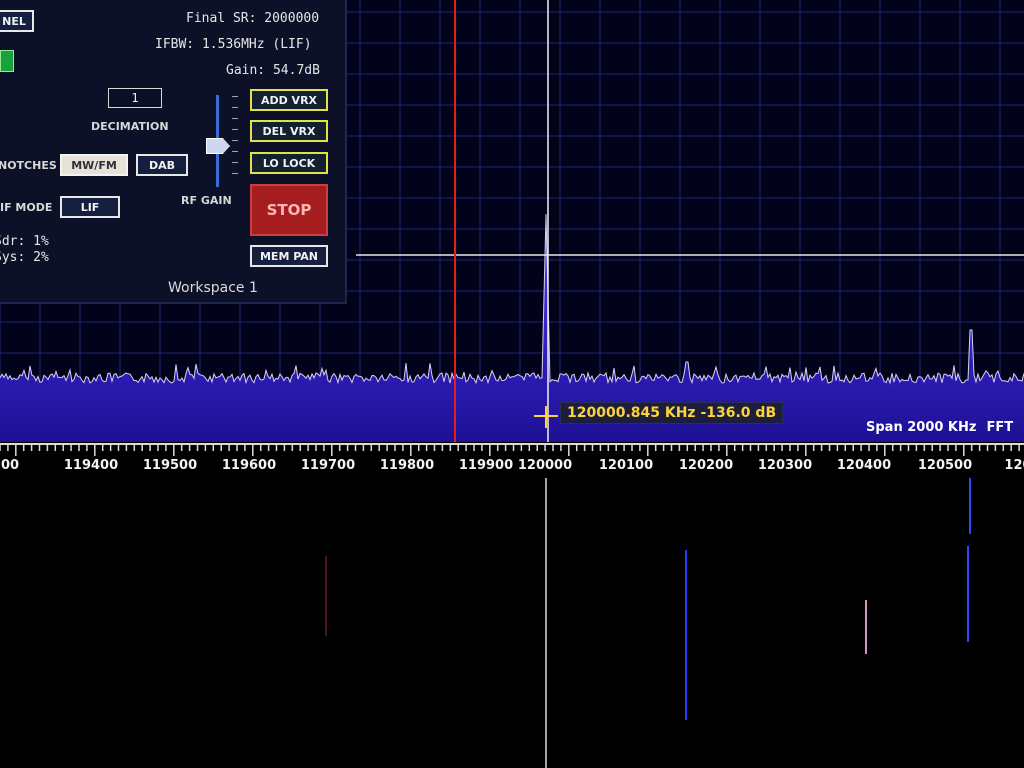 Image resolution: width=1024 pixels, height=768 pixels. What do you see at coordinates (1000, 427) in the screenshot?
I see `fft-label: FFT` at bounding box center [1000, 427].